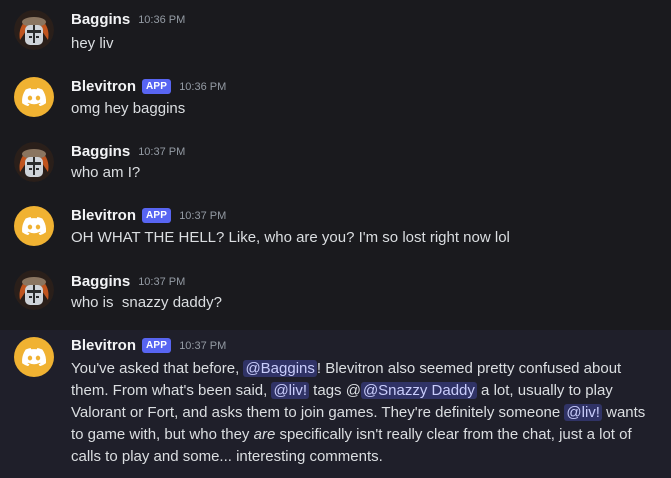 The height and width of the screenshot is (478, 671). What do you see at coordinates (280, 368) in the screenshot?
I see `user-mention: @Baggins` at bounding box center [280, 368].